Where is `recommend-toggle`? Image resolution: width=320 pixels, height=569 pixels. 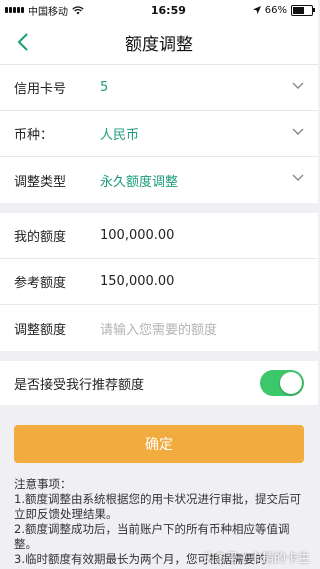 recommend-toggle is located at coordinates (282, 383).